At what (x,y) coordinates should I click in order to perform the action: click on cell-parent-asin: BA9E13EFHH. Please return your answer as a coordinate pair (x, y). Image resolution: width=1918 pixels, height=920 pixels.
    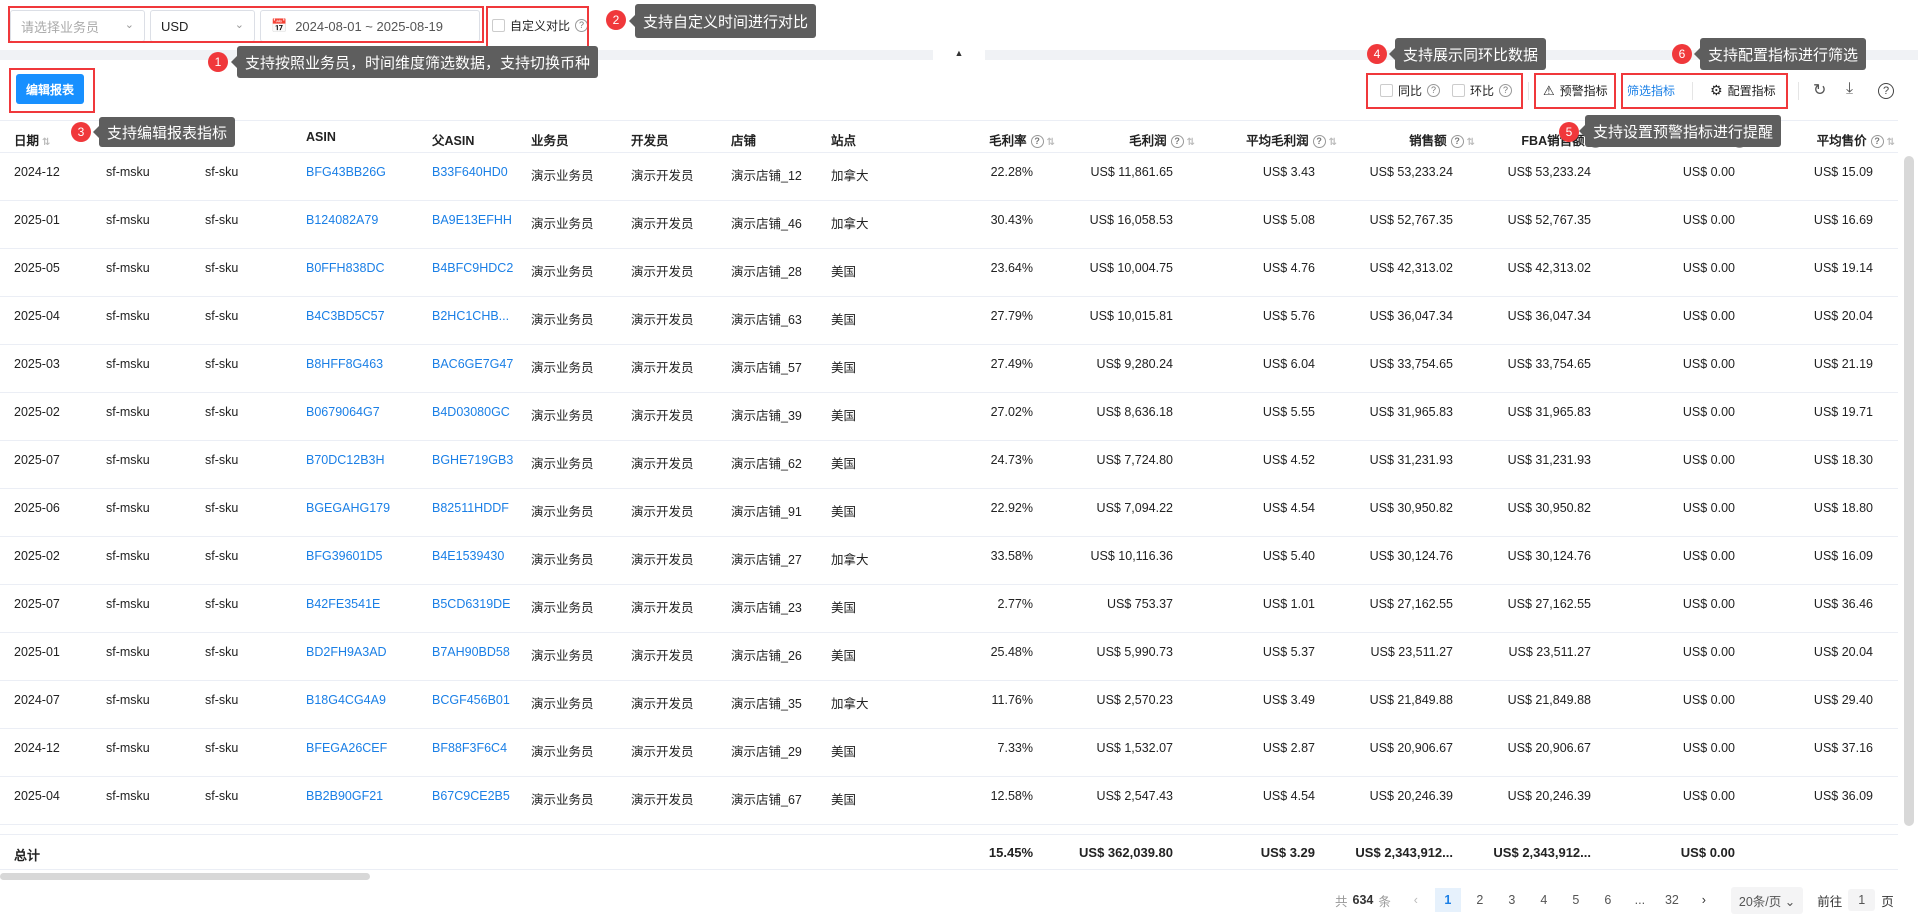
    Looking at the image, I should click on (479, 220).